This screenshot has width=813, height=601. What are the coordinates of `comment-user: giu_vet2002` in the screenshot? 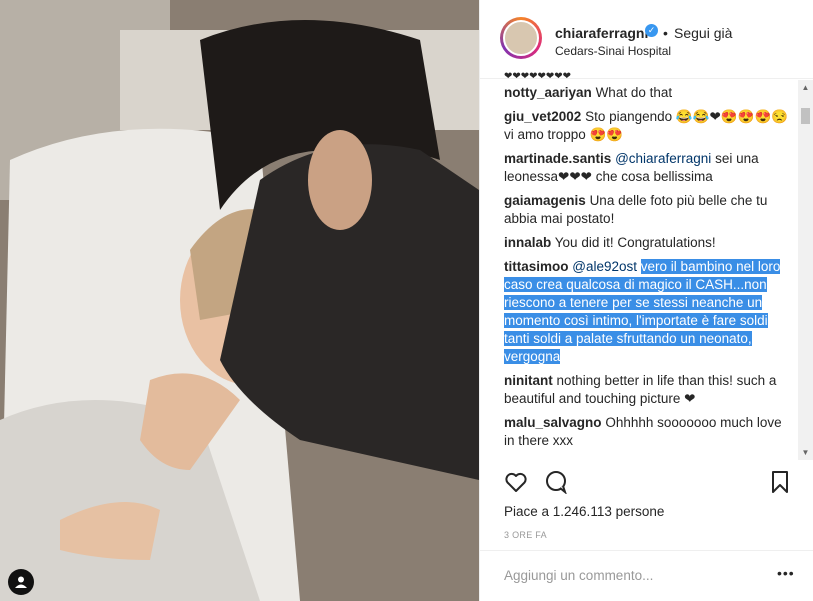 It's located at (542, 116).